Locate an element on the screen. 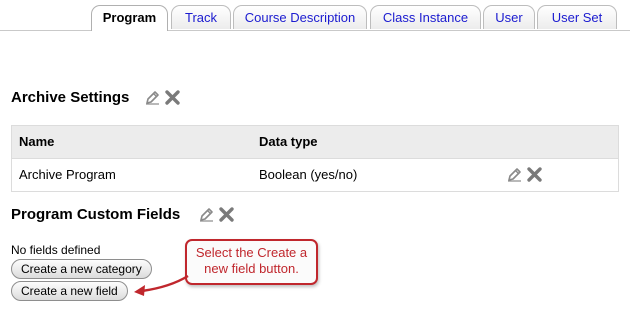 This screenshot has width=630, height=320. tab-course-description: Course Description is located at coordinates (300, 17).